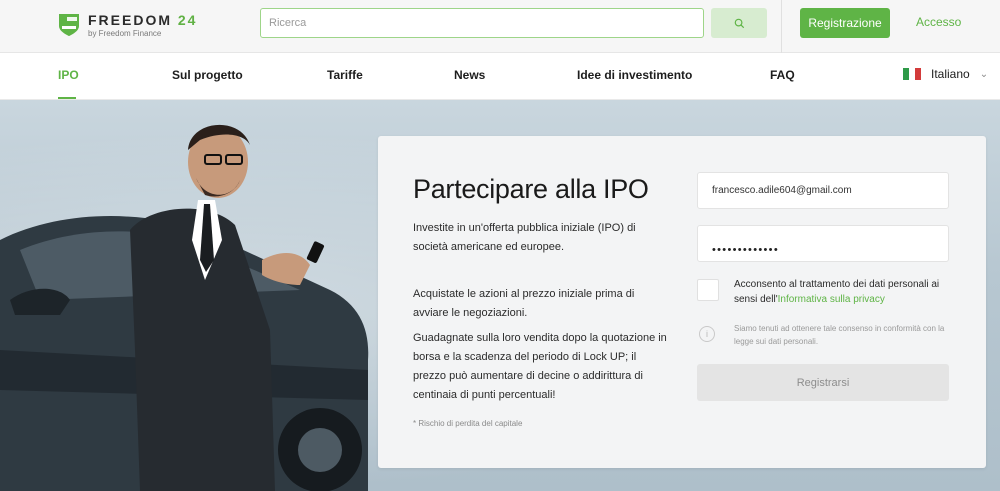  I want to click on logo-number: 24, so click(187, 19).